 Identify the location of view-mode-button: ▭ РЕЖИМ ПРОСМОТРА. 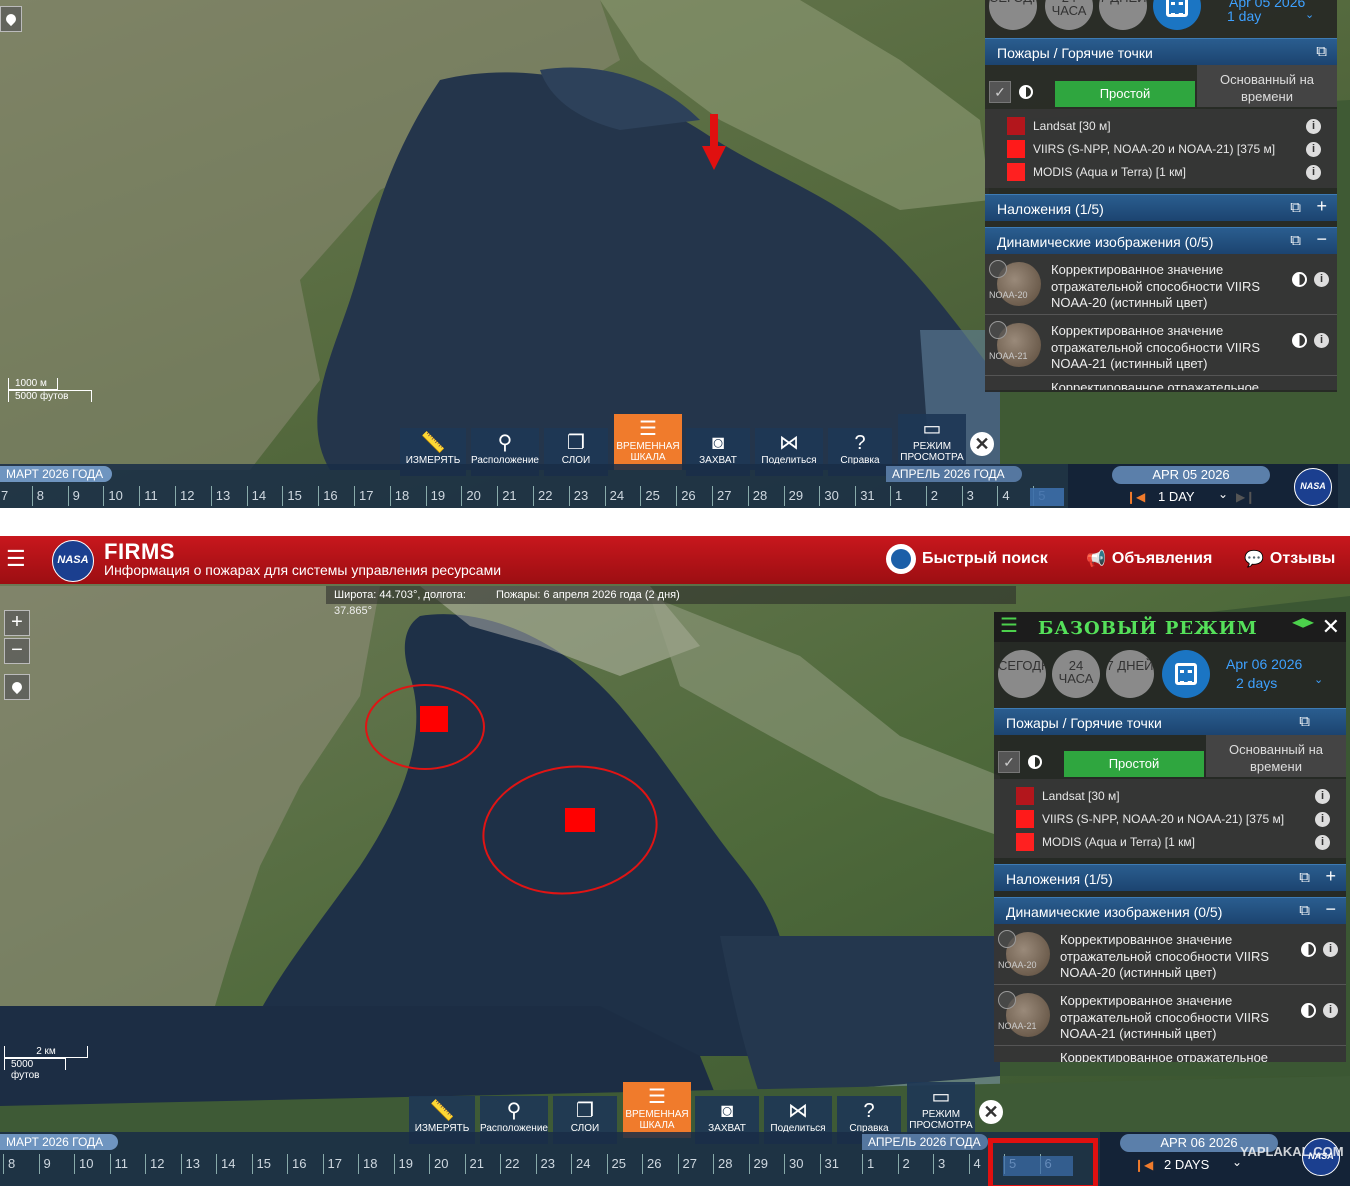
(932, 442).